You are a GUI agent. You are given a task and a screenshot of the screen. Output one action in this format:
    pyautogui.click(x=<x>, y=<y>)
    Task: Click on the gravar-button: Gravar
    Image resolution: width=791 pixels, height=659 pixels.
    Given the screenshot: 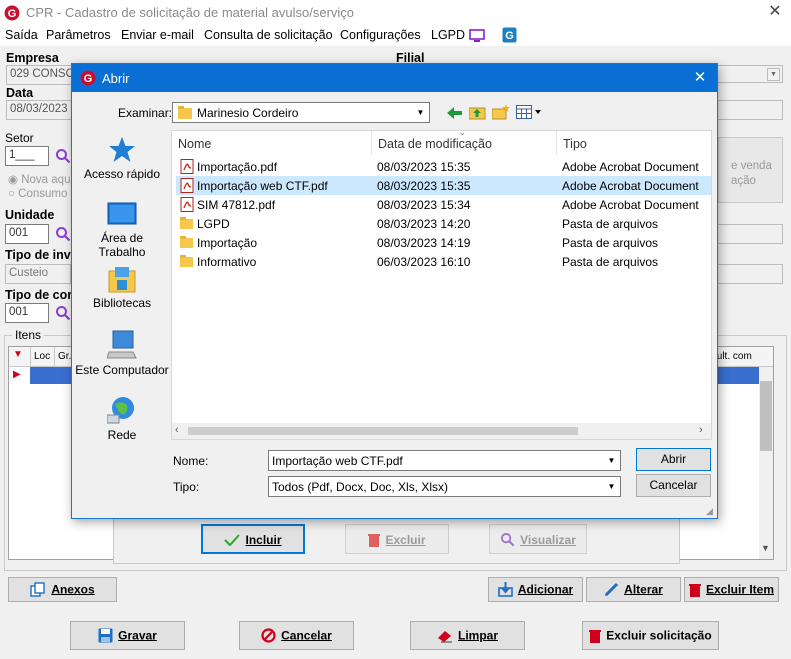 What is the action you would take?
    pyautogui.click(x=127, y=635)
    